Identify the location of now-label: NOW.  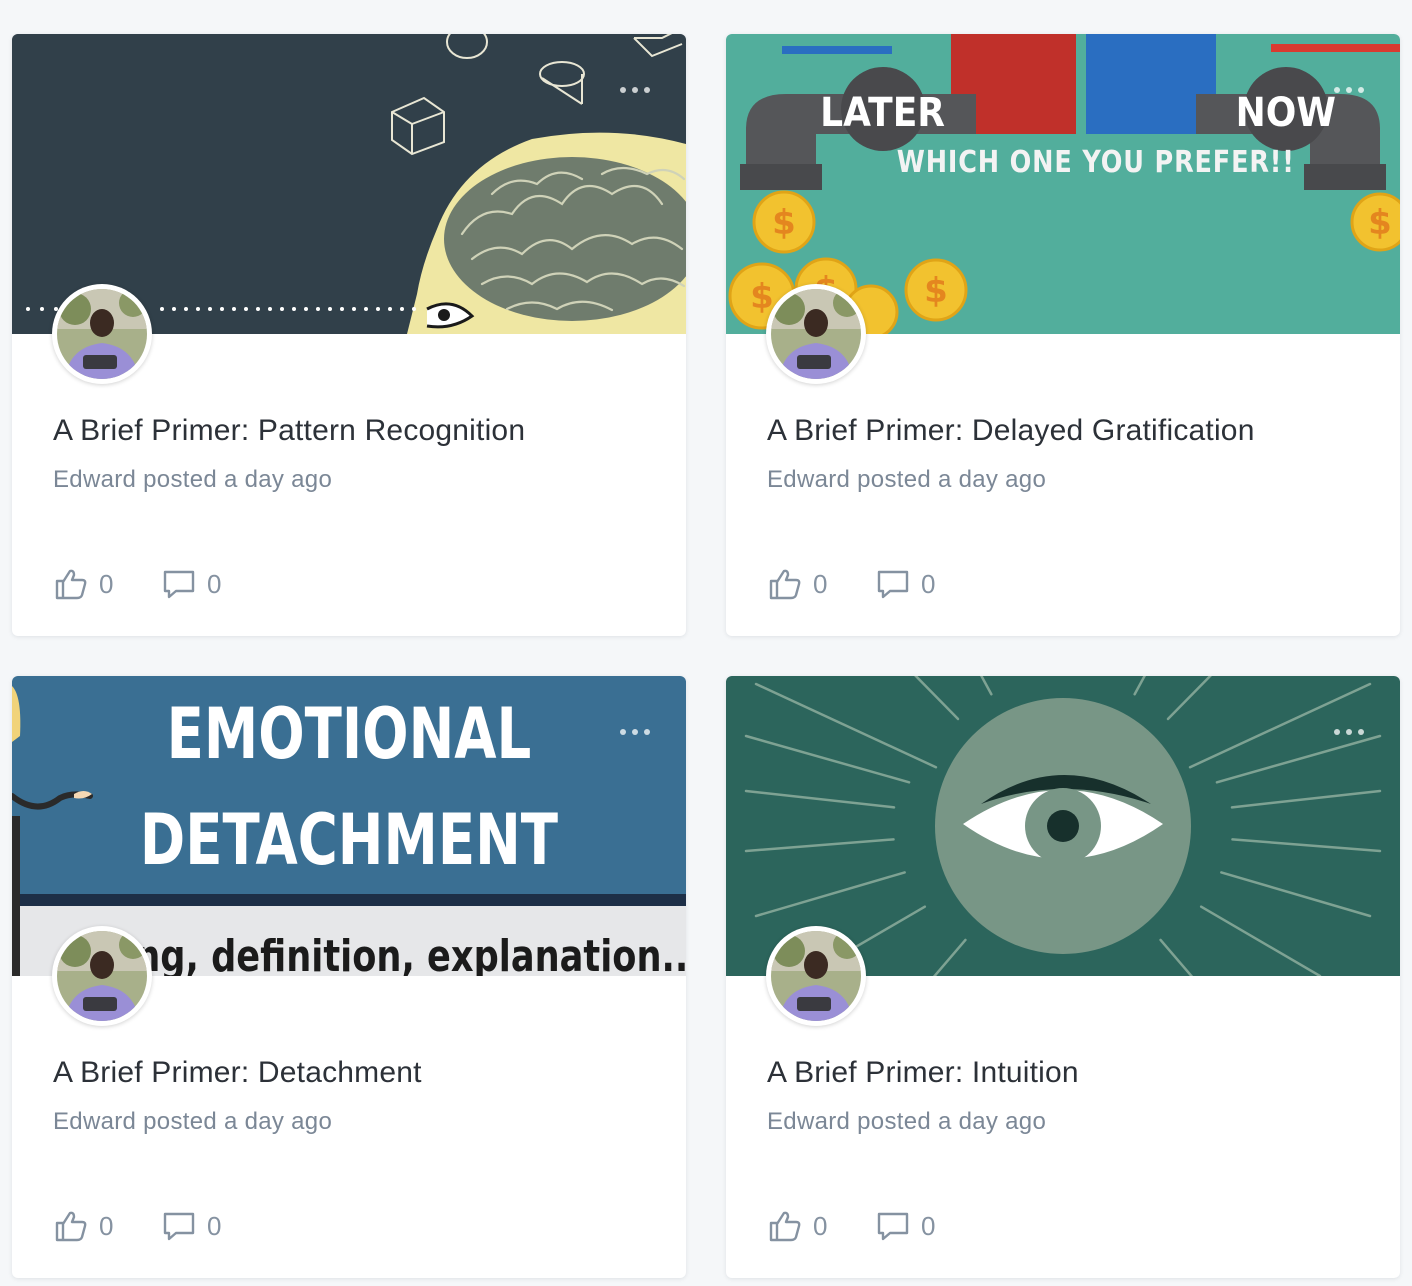
(1286, 112).